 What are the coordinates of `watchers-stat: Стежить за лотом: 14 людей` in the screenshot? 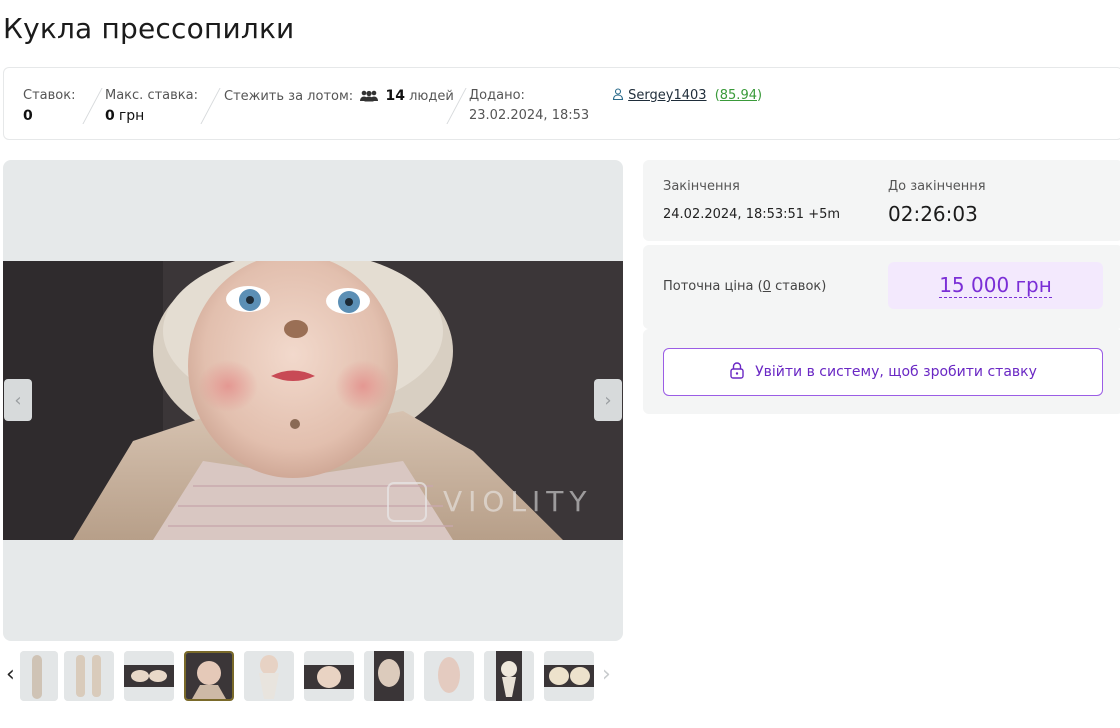 It's located at (339, 97).